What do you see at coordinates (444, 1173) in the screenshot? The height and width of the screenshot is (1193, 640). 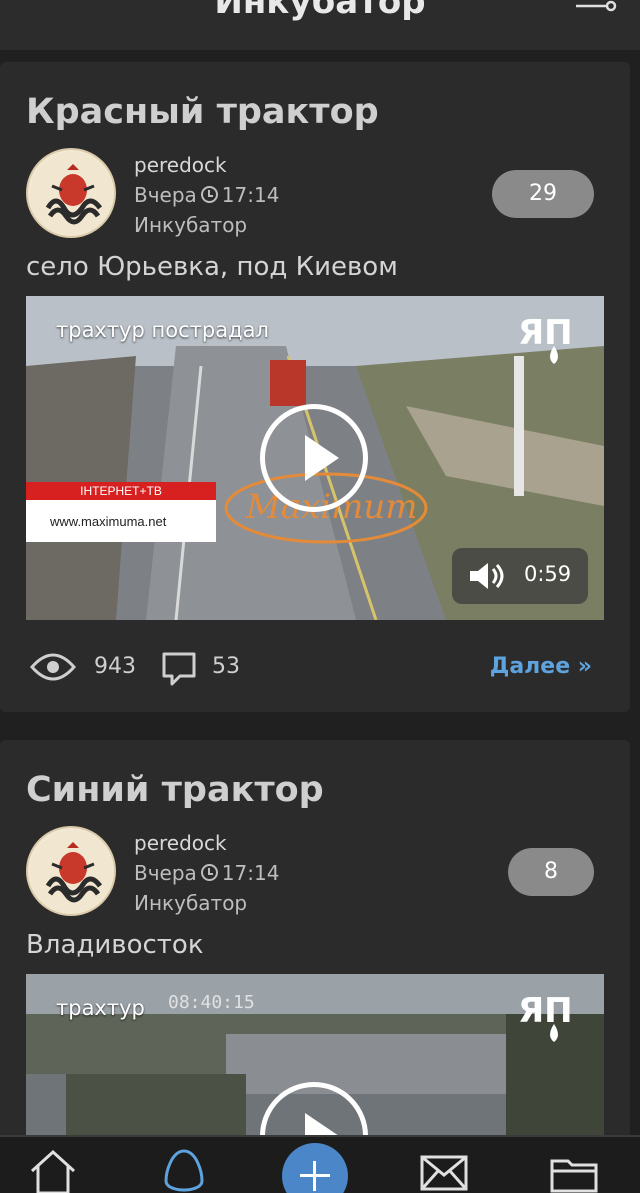 I see `mail-icon` at bounding box center [444, 1173].